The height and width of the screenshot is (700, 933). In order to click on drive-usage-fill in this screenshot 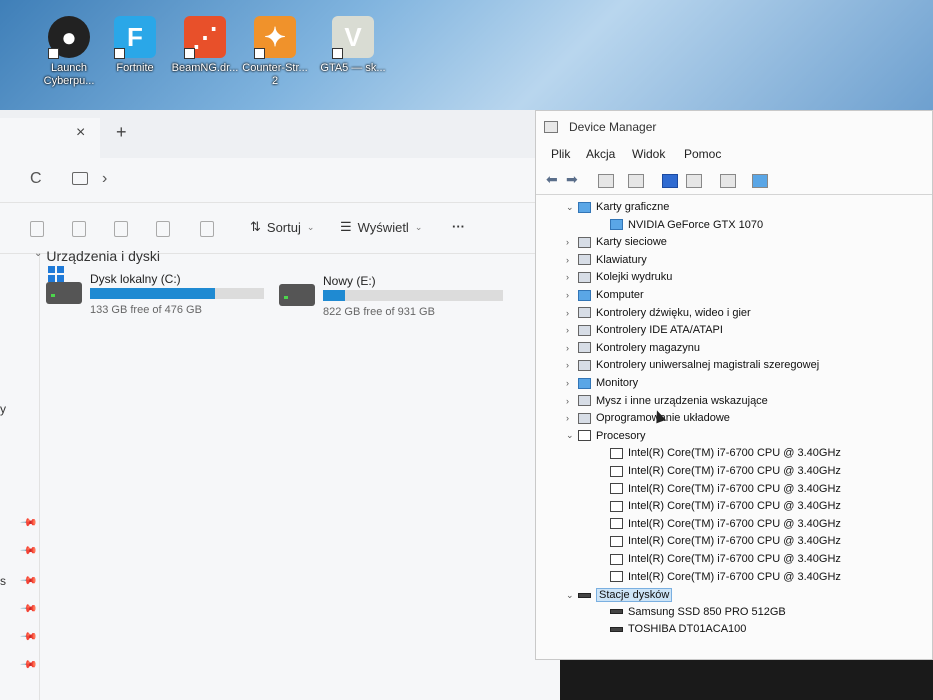, I will do `click(334, 295)`.